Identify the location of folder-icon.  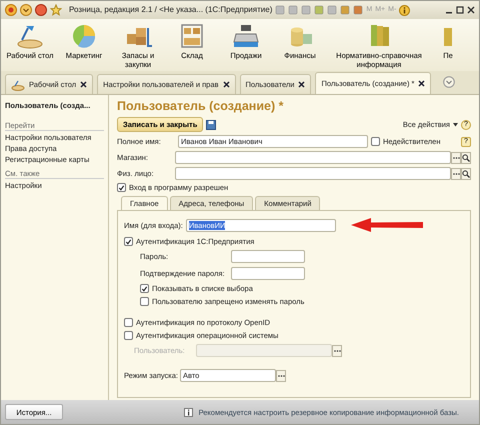
(448, 37).